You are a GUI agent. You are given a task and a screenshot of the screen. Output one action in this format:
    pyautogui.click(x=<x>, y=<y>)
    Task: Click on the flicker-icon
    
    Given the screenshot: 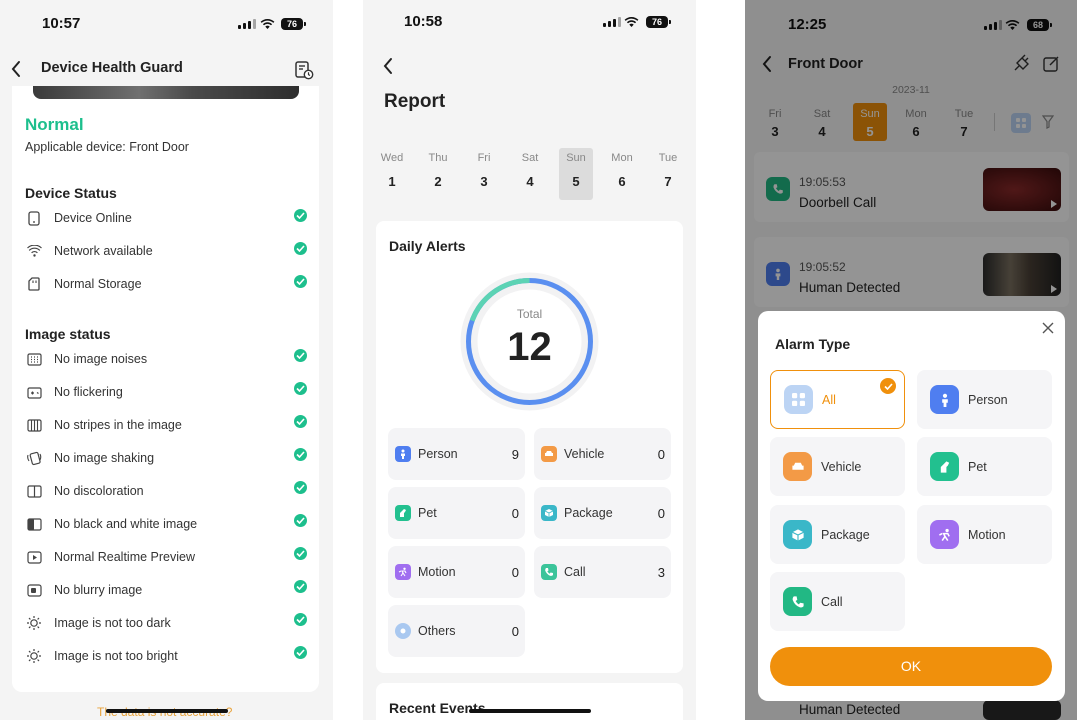 What is the action you would take?
    pyautogui.click(x=34, y=392)
    